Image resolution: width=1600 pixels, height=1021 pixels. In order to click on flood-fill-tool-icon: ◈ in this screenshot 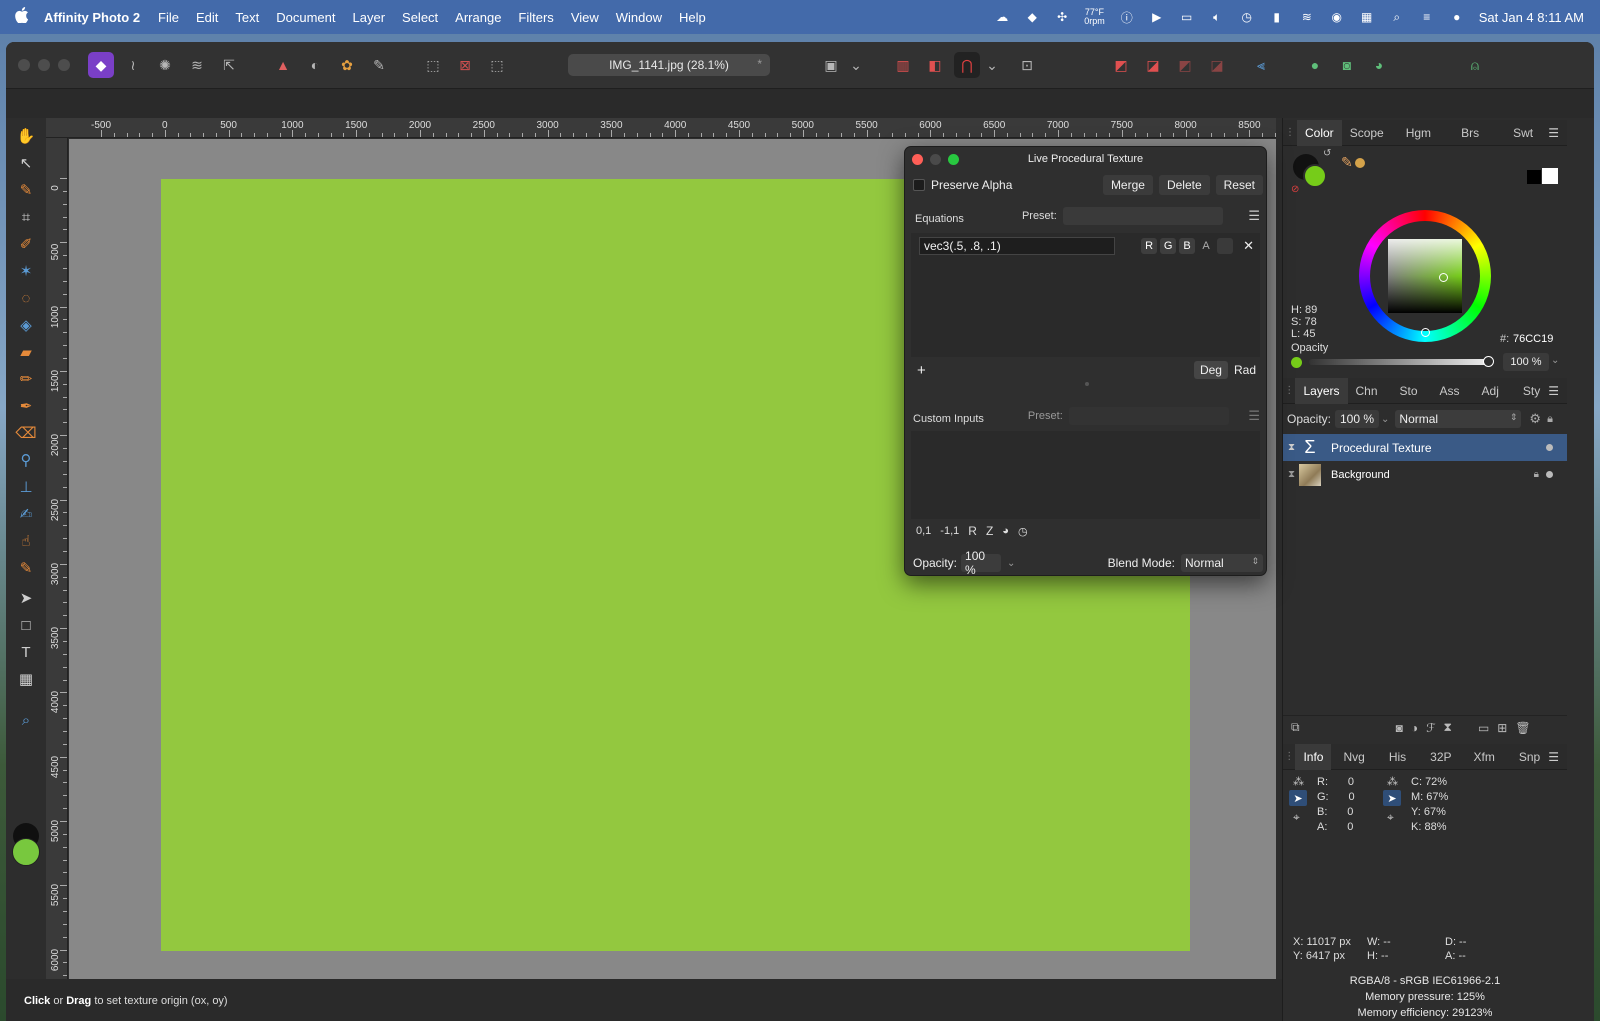, I will do `click(26, 325)`.